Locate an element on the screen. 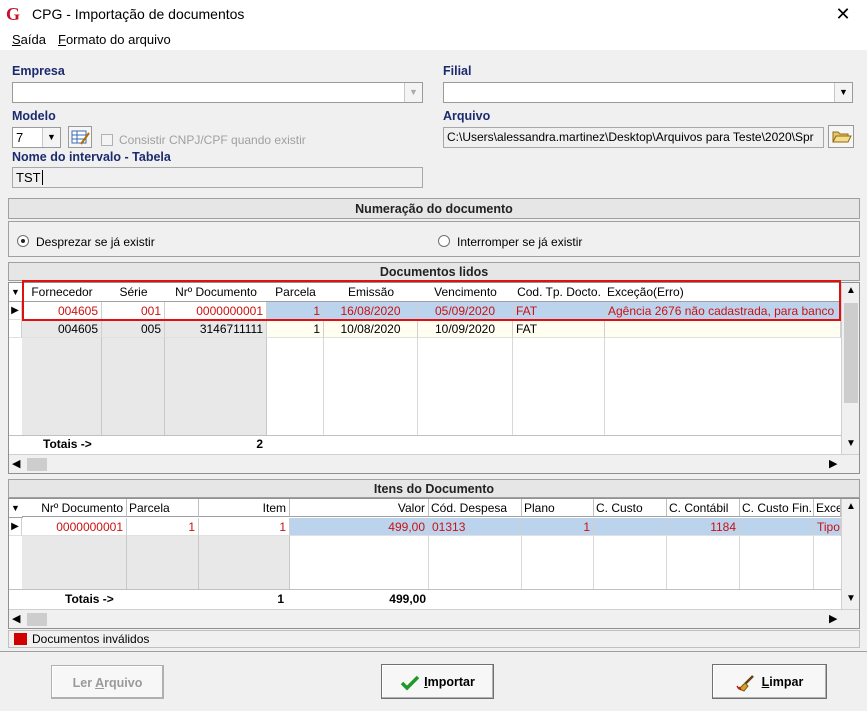 The image size is (867, 711). intervalo-field: TST is located at coordinates (217, 177).